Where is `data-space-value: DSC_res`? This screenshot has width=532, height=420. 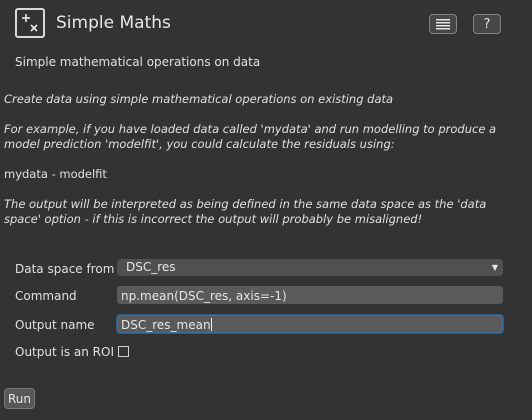 data-space-value: DSC_res is located at coordinates (151, 267).